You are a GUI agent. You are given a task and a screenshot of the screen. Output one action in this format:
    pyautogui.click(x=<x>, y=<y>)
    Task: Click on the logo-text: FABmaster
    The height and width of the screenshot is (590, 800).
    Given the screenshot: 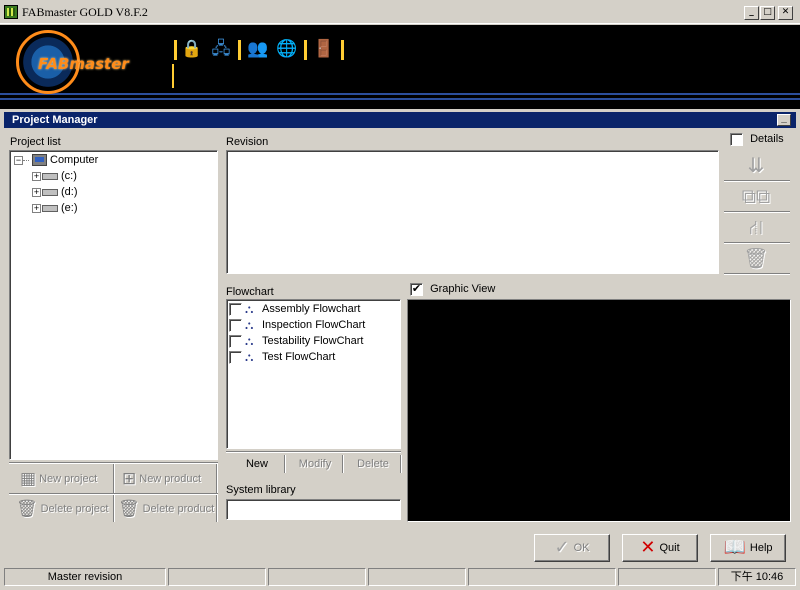 What is the action you would take?
    pyautogui.click(x=83, y=64)
    